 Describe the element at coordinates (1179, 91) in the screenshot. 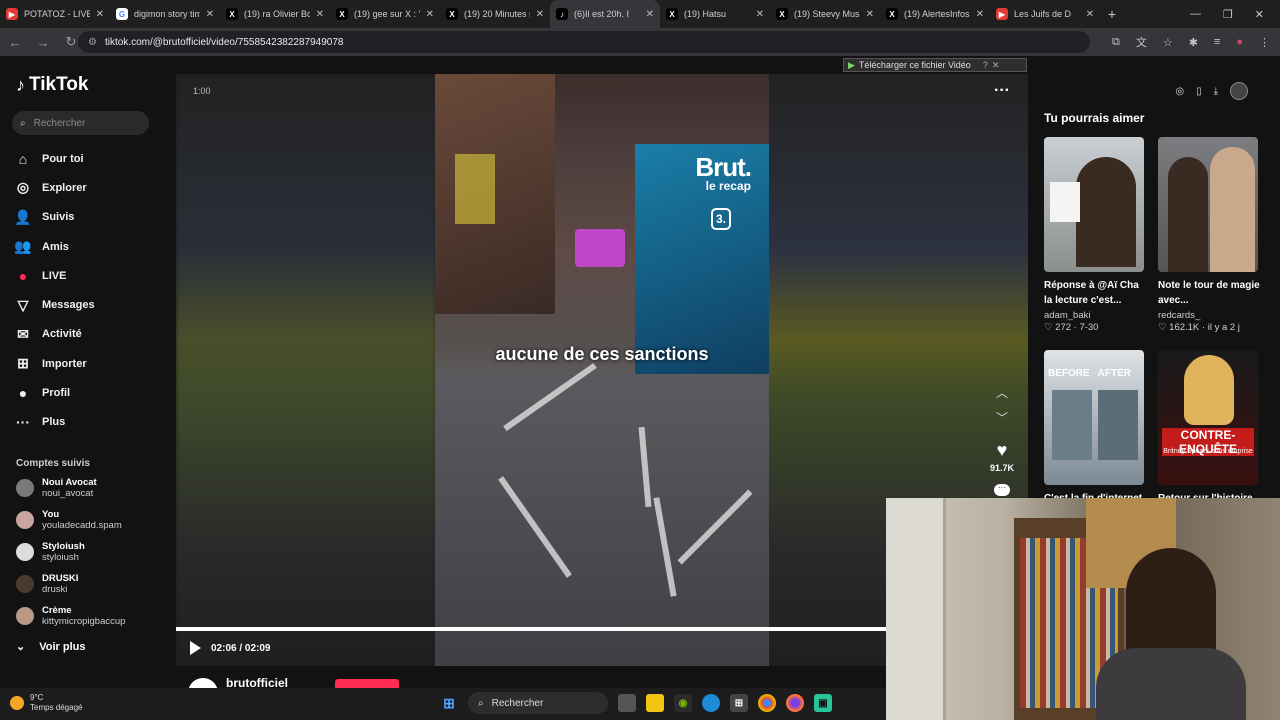

I see `coin-icon: ◎` at that location.